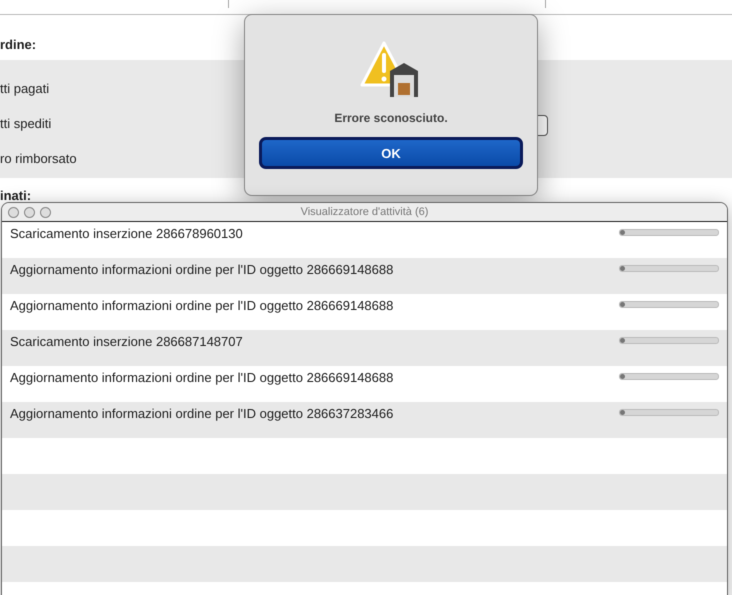 The height and width of the screenshot is (595, 732). I want to click on option-label: ro rimborsato, so click(38, 158).